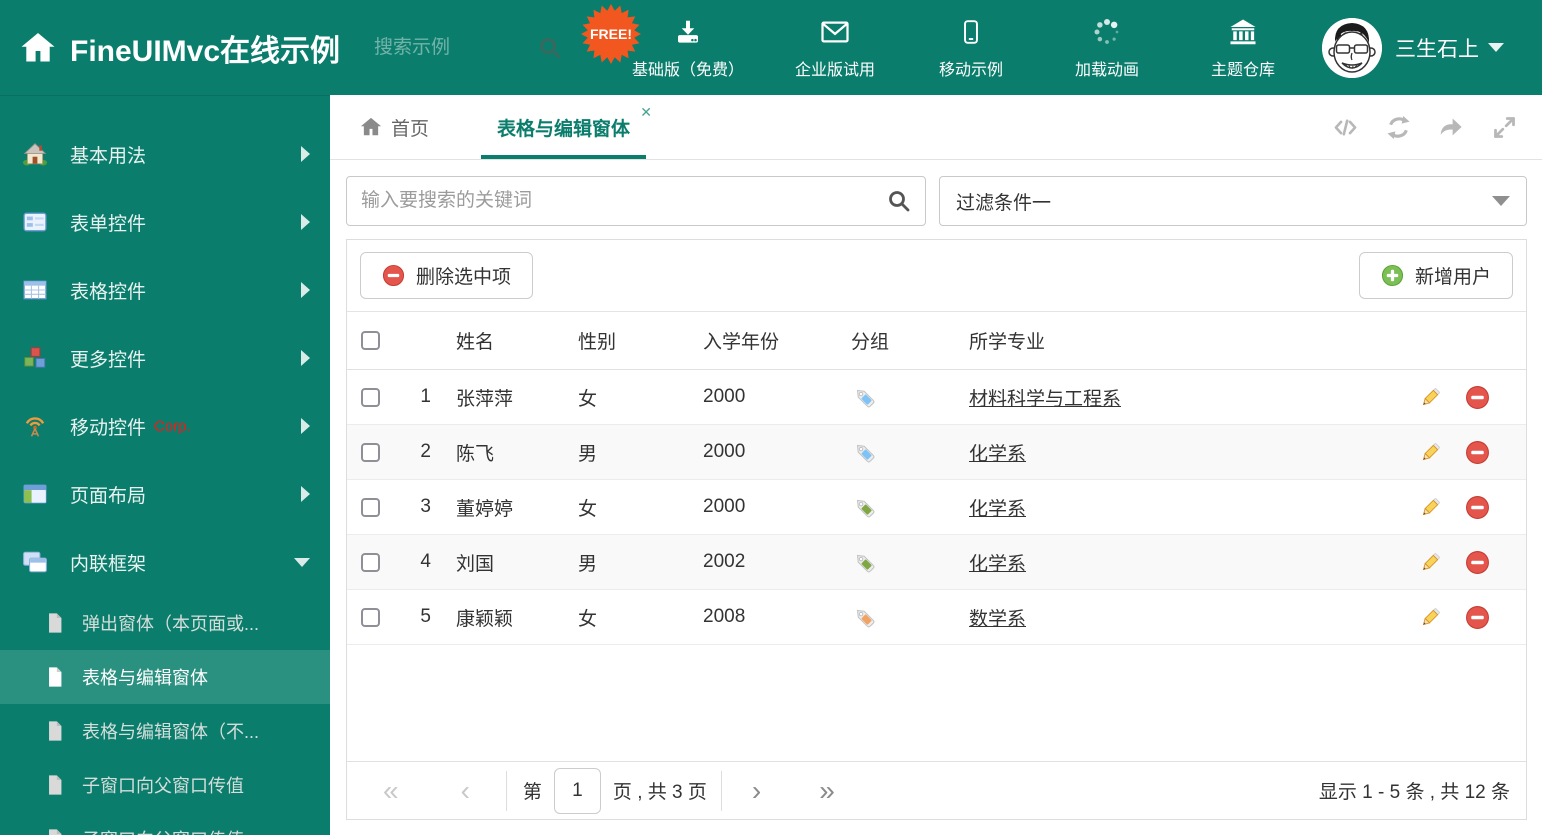 The image size is (1542, 835). Describe the element at coordinates (1398, 127) in the screenshot. I see `refresh-icon` at that location.